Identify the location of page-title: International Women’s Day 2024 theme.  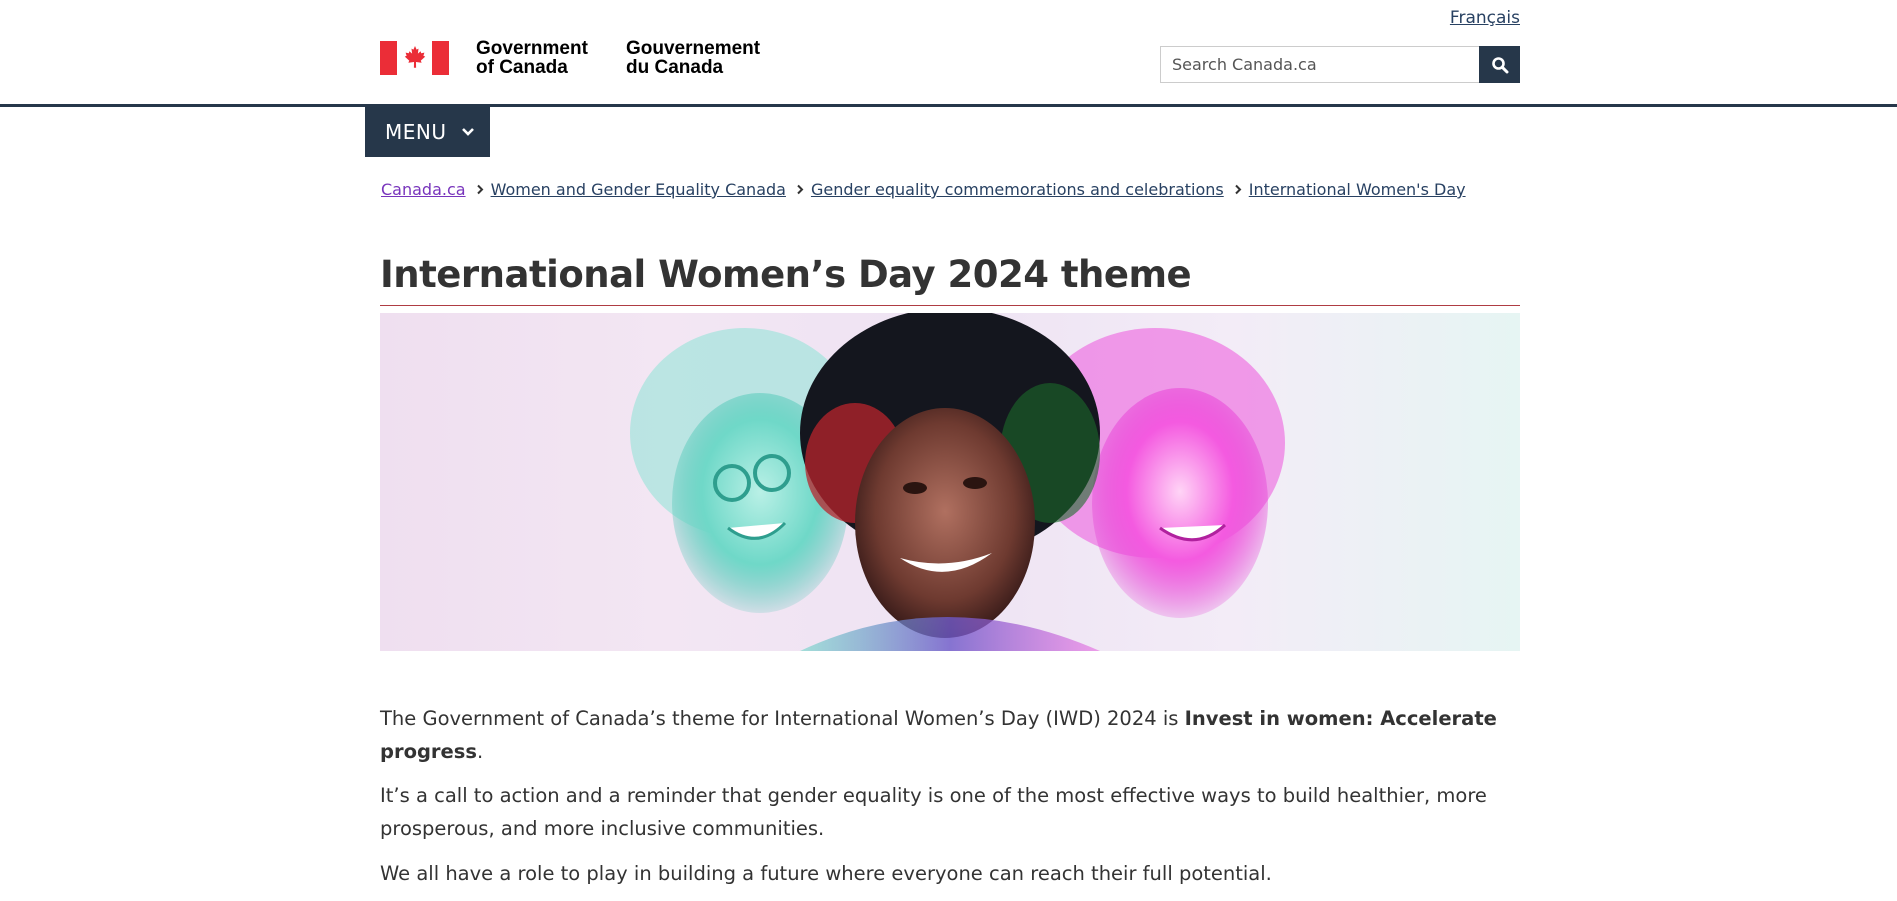
(950, 279).